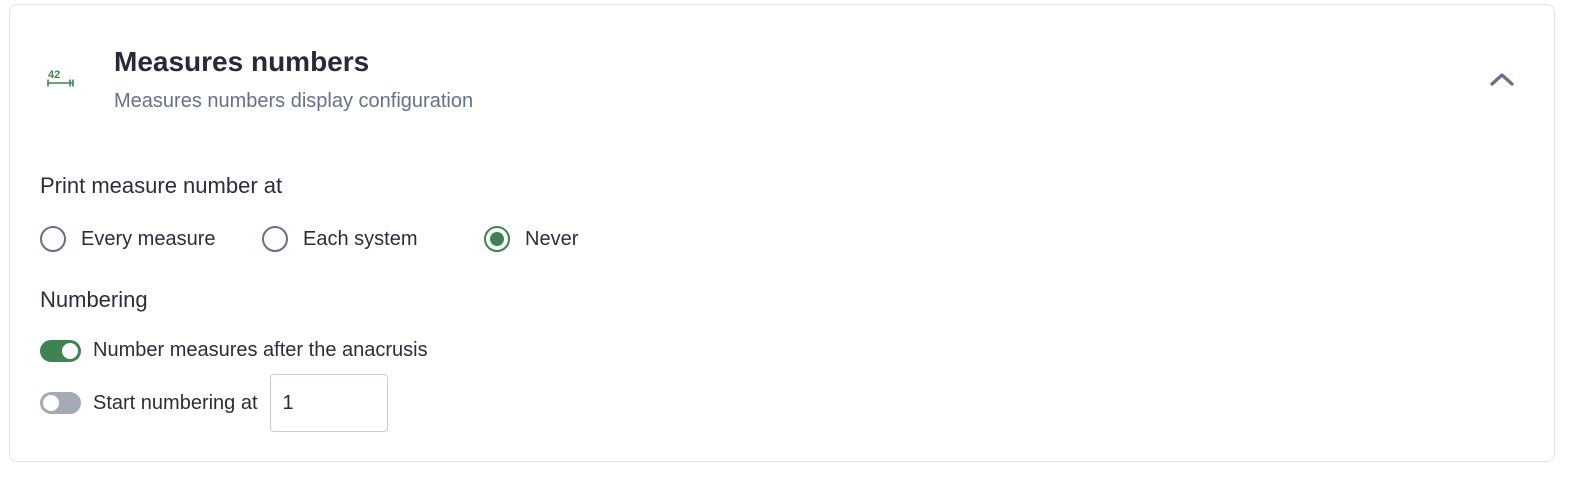 This screenshot has height=480, width=1588. Describe the element at coordinates (328, 403) in the screenshot. I see `start-numbering-input` at that location.